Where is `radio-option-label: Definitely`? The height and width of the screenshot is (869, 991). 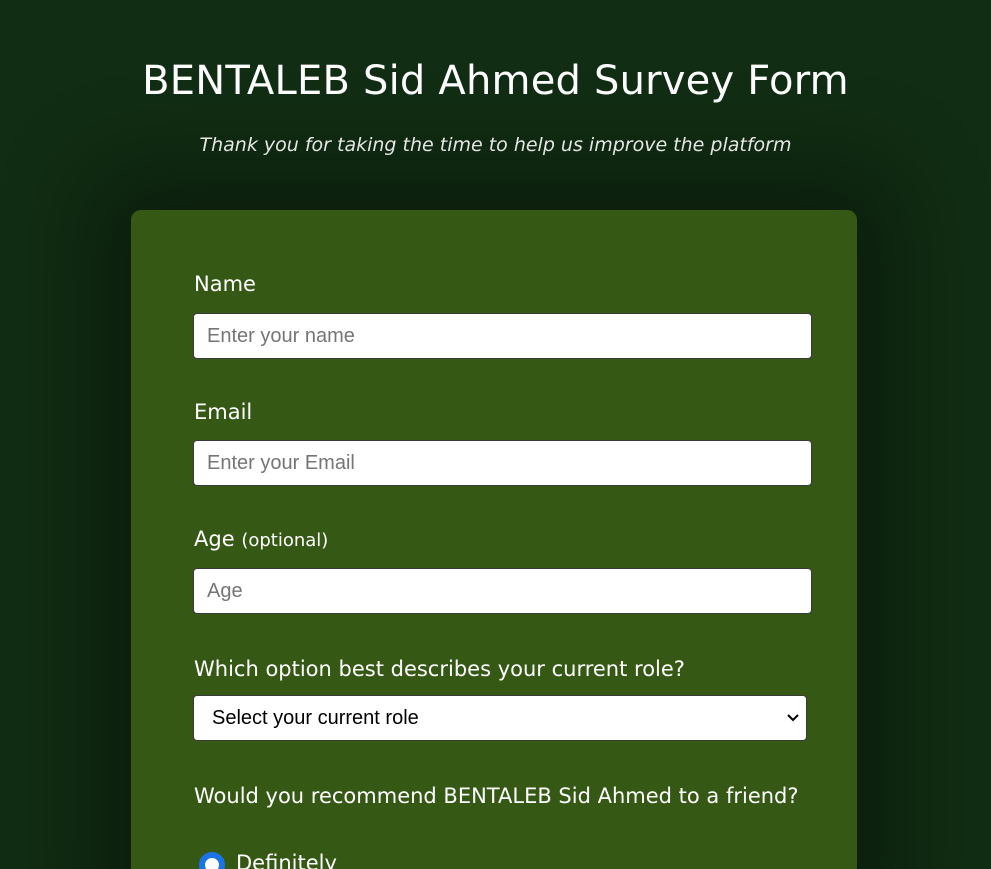 radio-option-label: Definitely is located at coordinates (286, 860).